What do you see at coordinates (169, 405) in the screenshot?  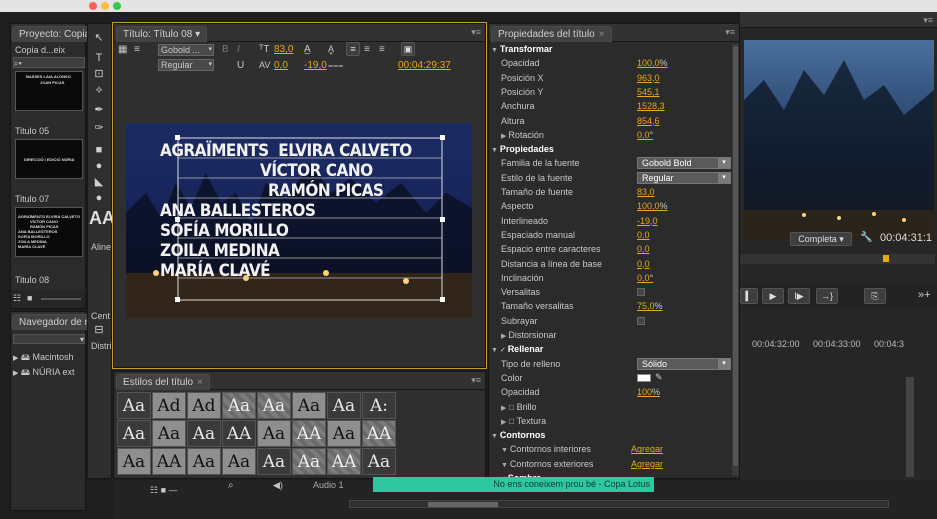 I see `style-swatch: Ad` at bounding box center [169, 405].